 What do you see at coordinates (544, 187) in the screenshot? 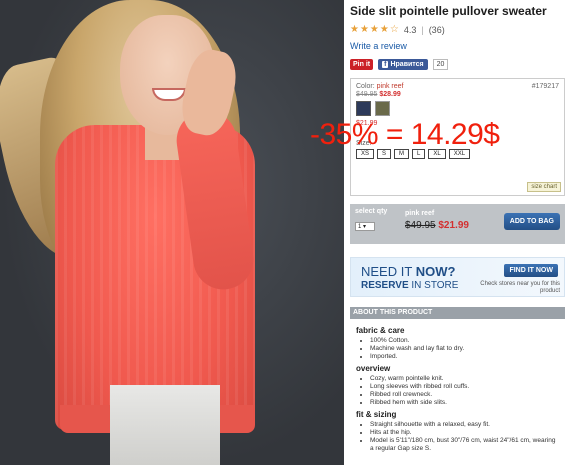
I see `size-chart-link: size chart` at bounding box center [544, 187].